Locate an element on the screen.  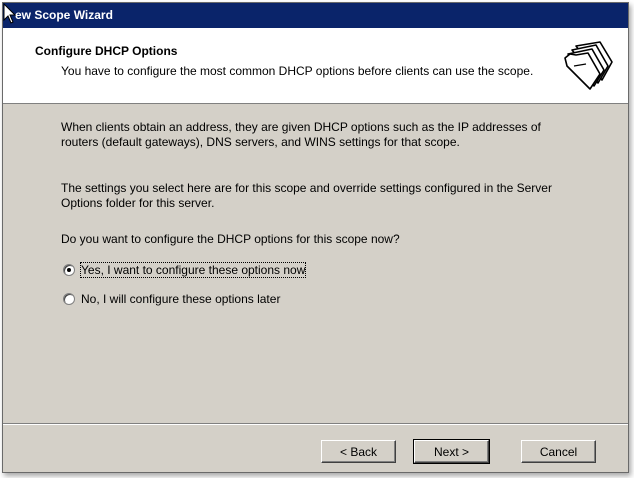
radio-label-no: No, I will configure these options later is located at coordinates (180, 299).